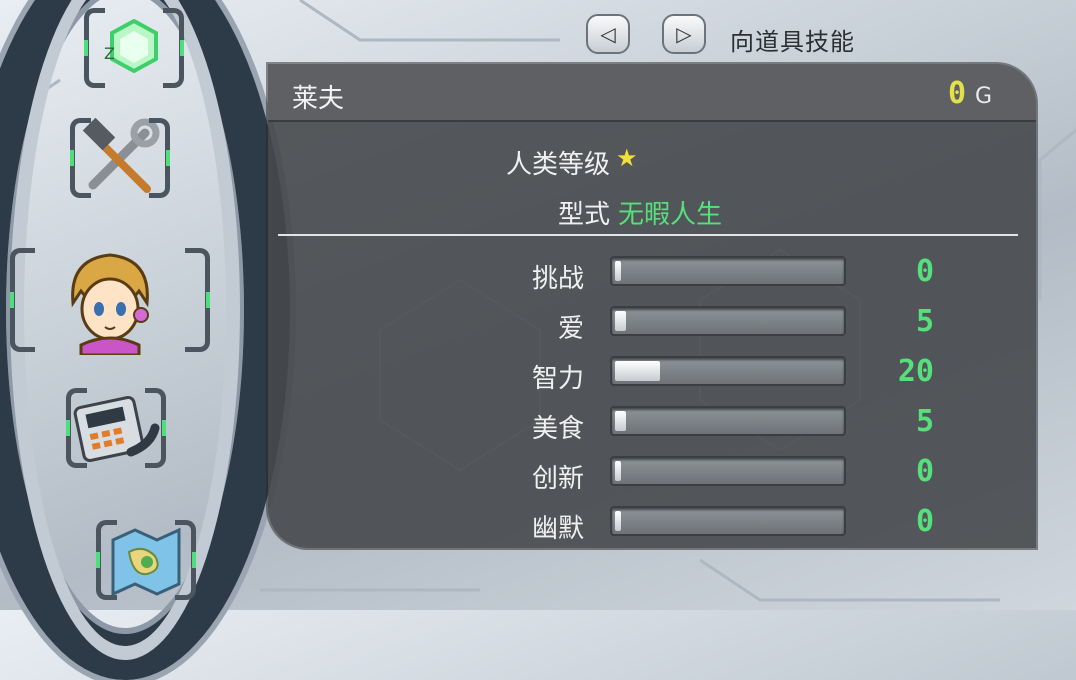 The height and width of the screenshot is (680, 1076). What do you see at coordinates (116, 428) in the screenshot?
I see `menu-item-device` at bounding box center [116, 428].